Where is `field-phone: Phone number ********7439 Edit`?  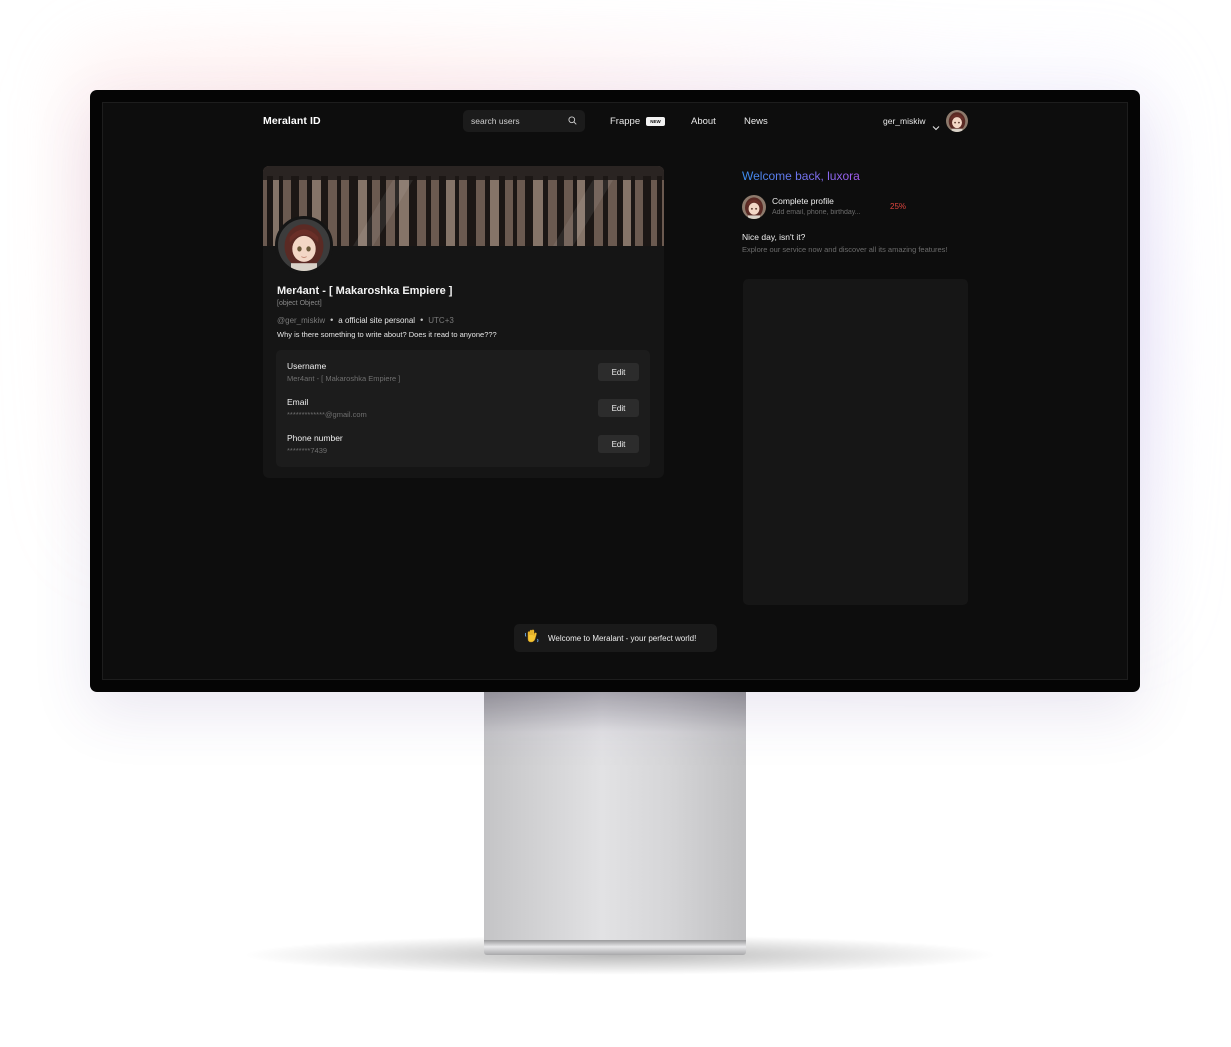 field-phone: Phone number ********7439 Edit is located at coordinates (463, 448).